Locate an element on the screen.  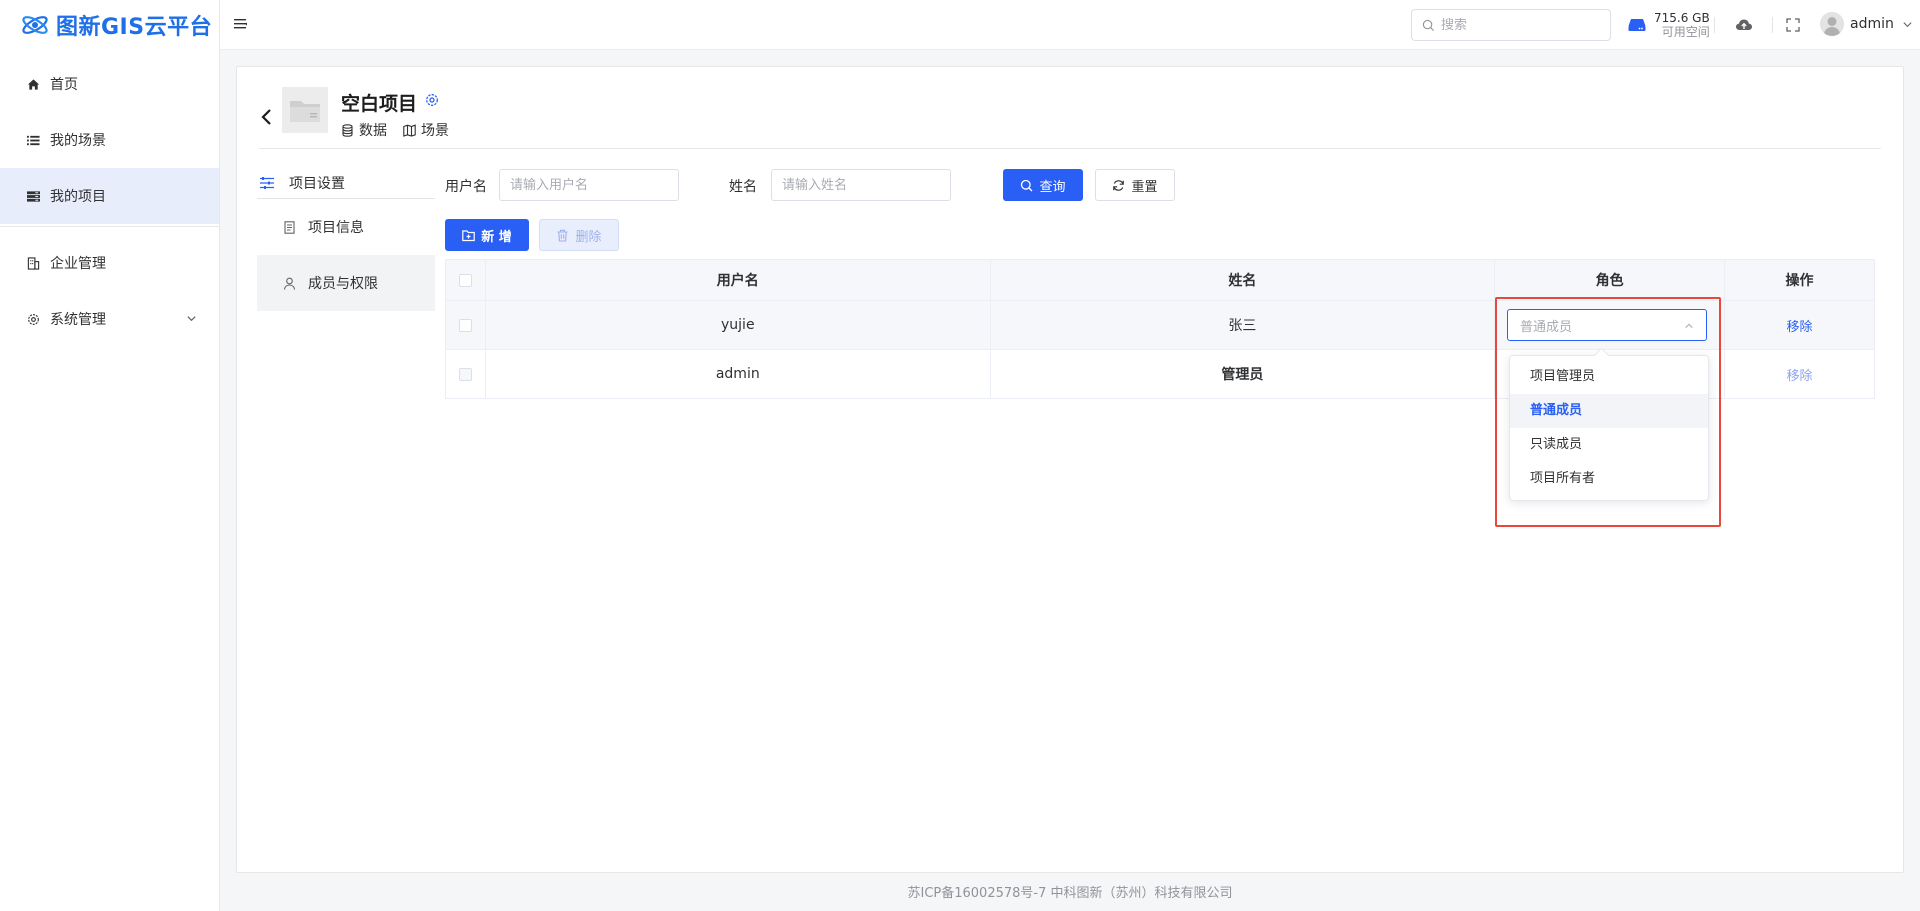
role-option-readonly: 只读成员 is located at coordinates (1609, 445).